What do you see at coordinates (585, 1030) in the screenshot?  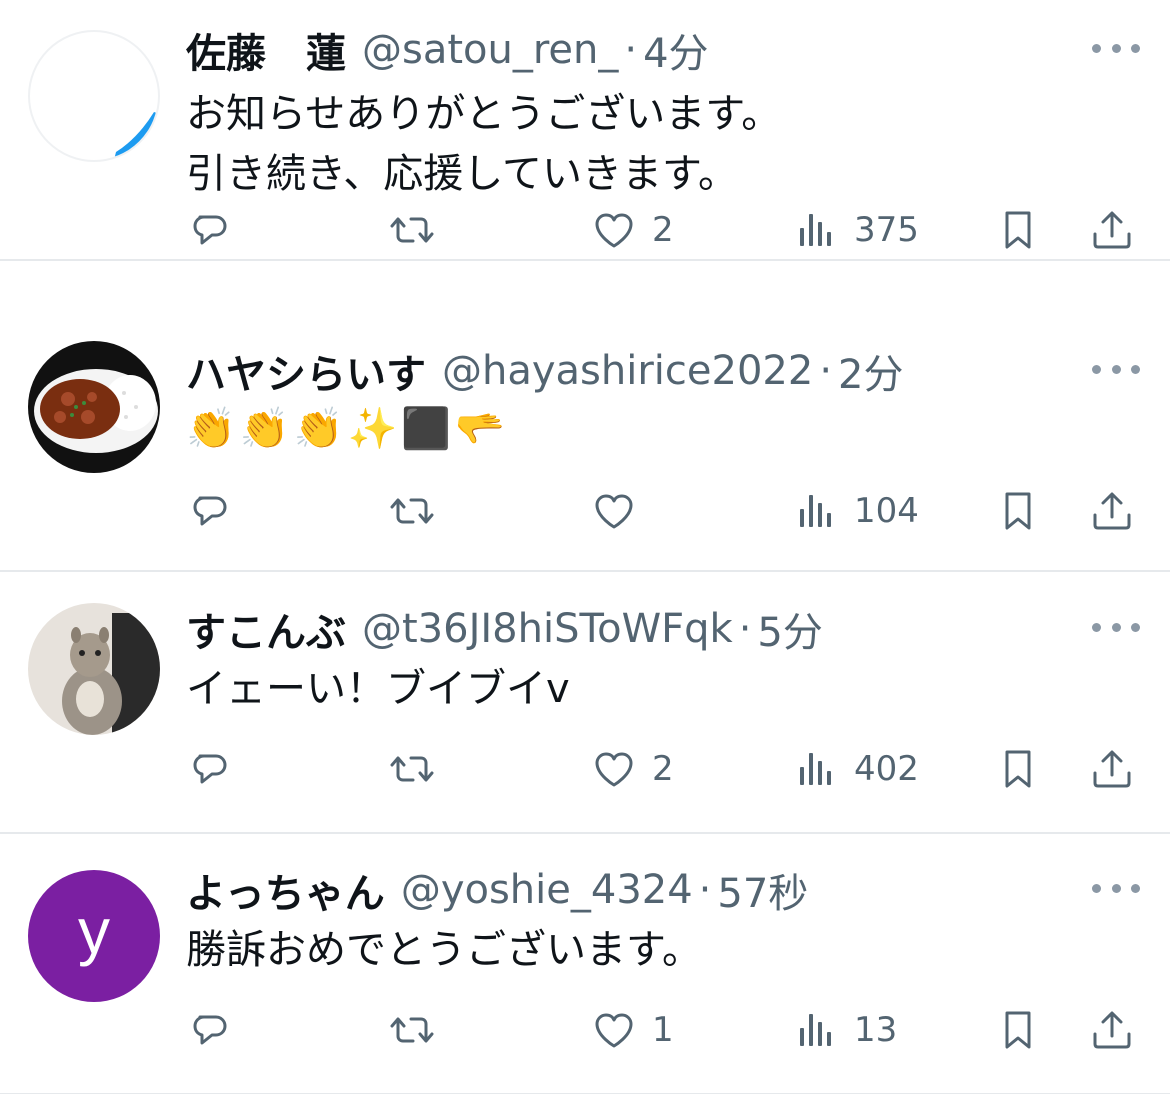 I see `action-bar: 1 13` at bounding box center [585, 1030].